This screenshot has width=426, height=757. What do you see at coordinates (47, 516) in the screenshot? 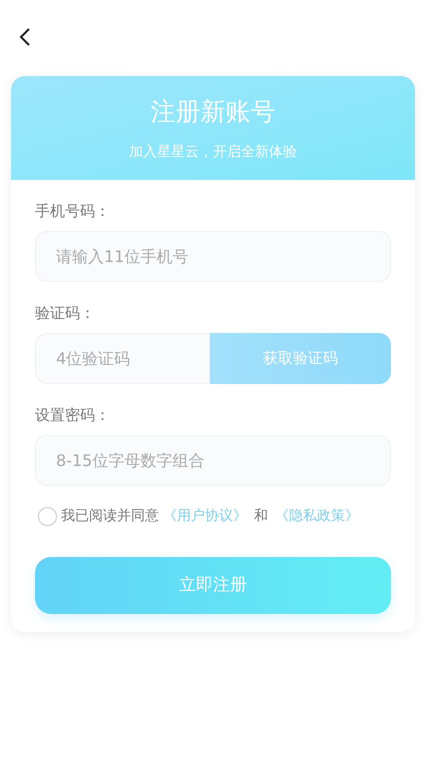
I see `agreement-checkbox` at bounding box center [47, 516].